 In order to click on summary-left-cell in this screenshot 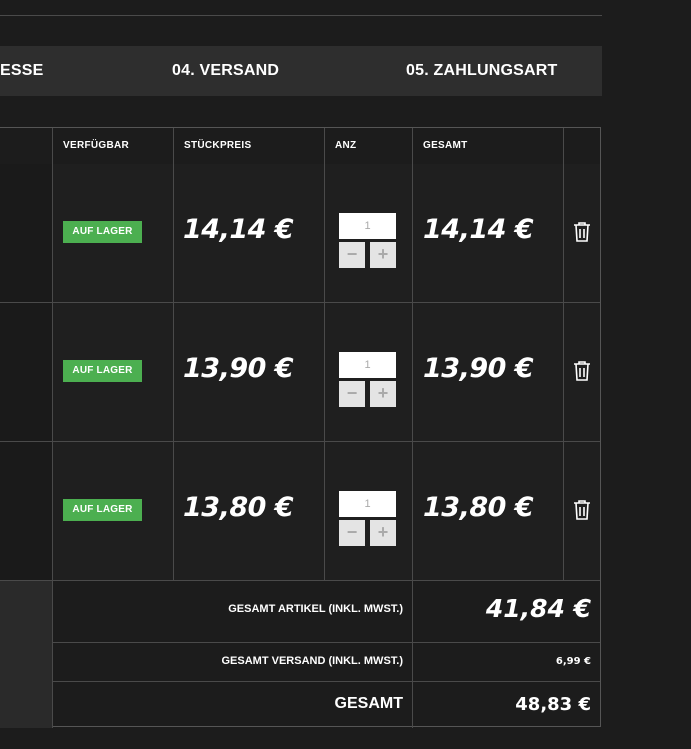, I will do `click(26, 654)`.